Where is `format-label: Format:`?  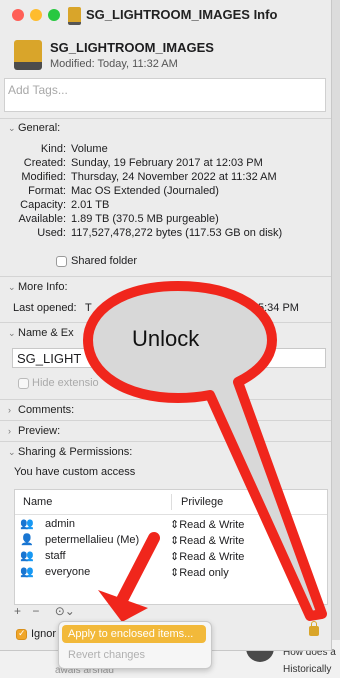 format-label: Format: is located at coordinates (47, 191).